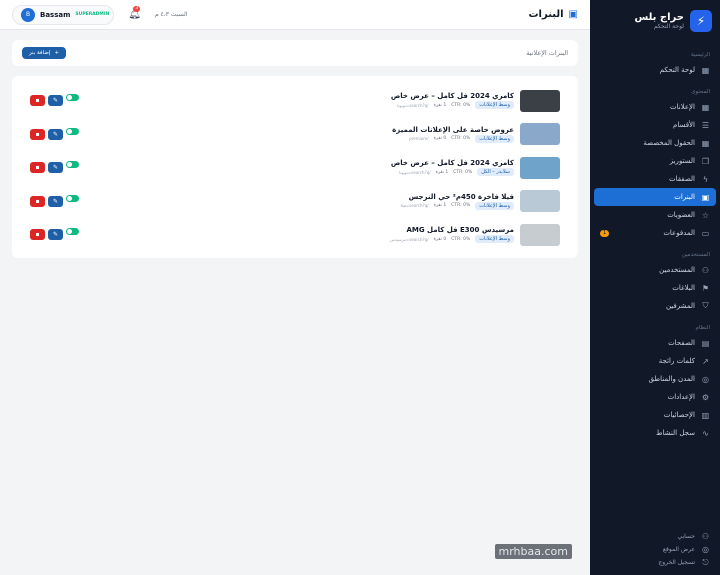  I want to click on sidebar-item-pages: ▤ الصفحات, so click(655, 343).